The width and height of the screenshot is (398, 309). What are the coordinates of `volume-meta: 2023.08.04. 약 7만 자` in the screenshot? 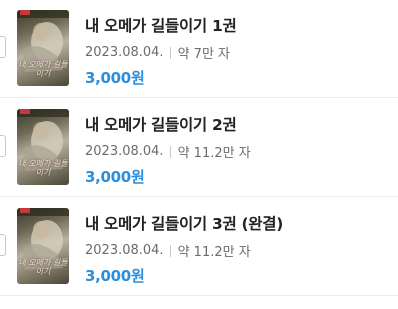 It's located at (157, 52).